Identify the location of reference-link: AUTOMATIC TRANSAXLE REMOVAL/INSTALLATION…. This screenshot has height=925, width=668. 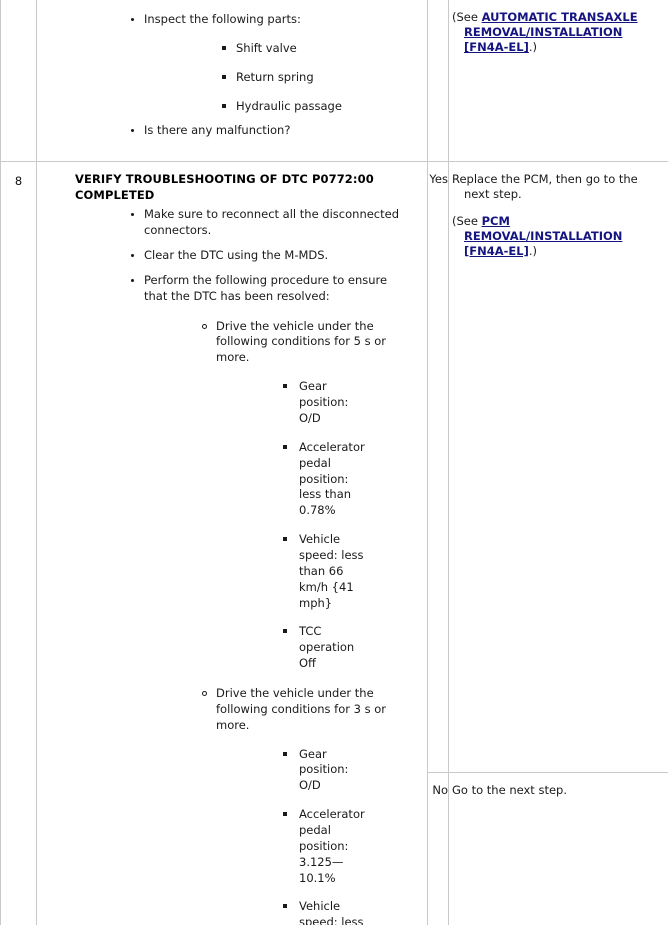
(551, 32).